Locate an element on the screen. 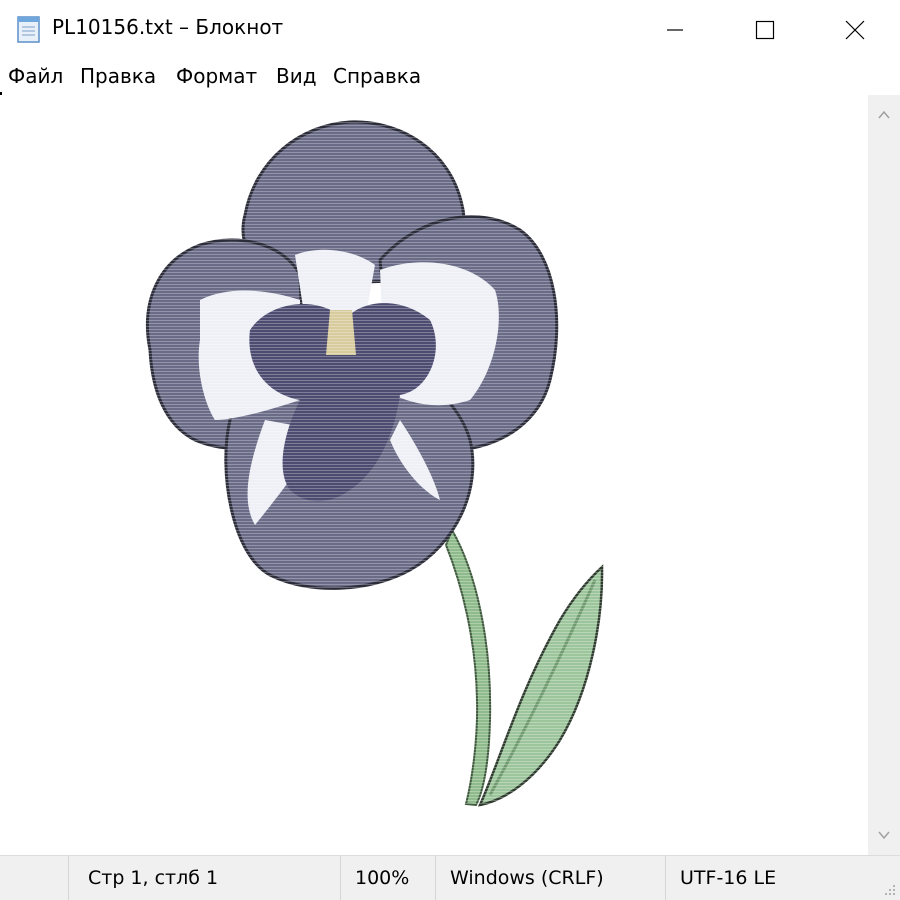 This screenshot has width=900, height=900. notepad-icon is located at coordinates (28, 29).